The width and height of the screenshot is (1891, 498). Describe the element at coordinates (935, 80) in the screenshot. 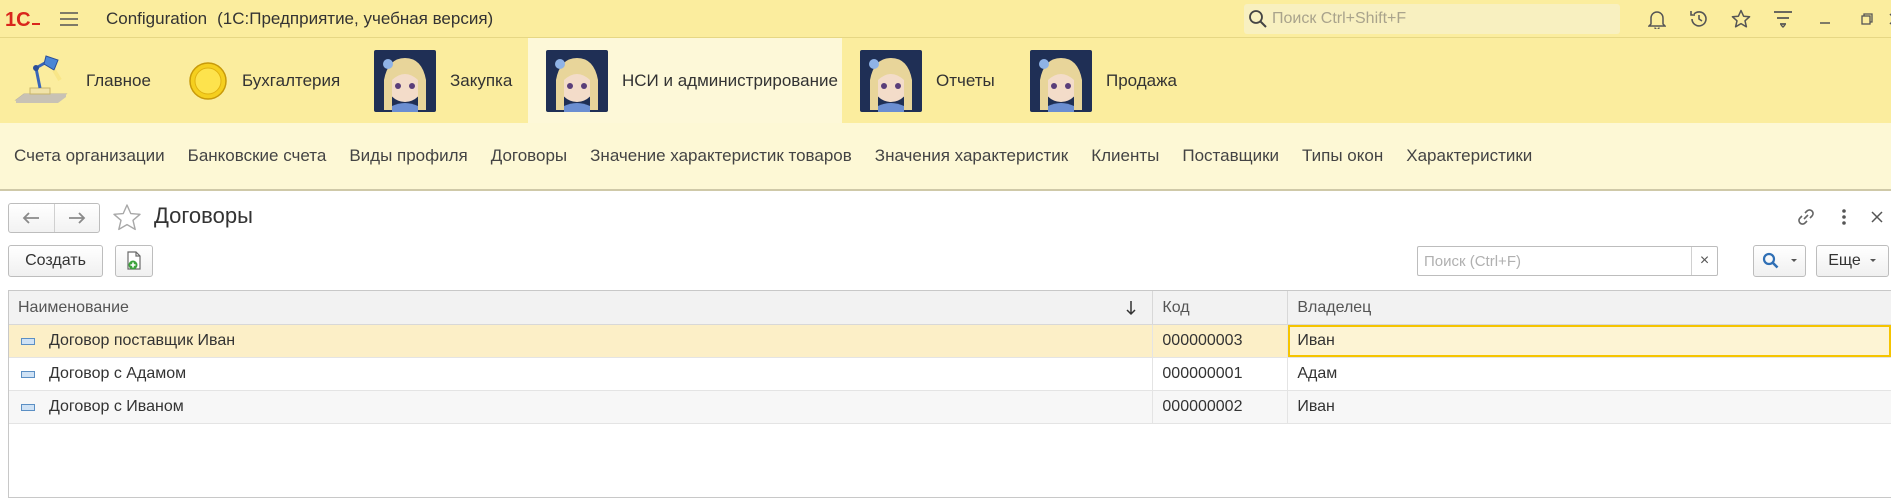

I see `section-reports: Отчеты` at that location.